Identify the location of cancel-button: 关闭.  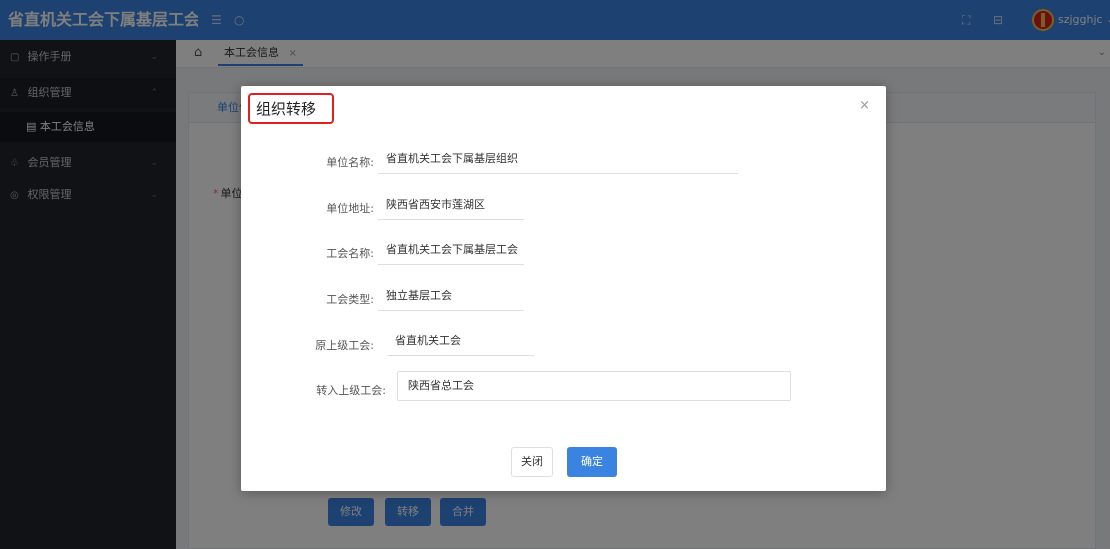
(532, 462).